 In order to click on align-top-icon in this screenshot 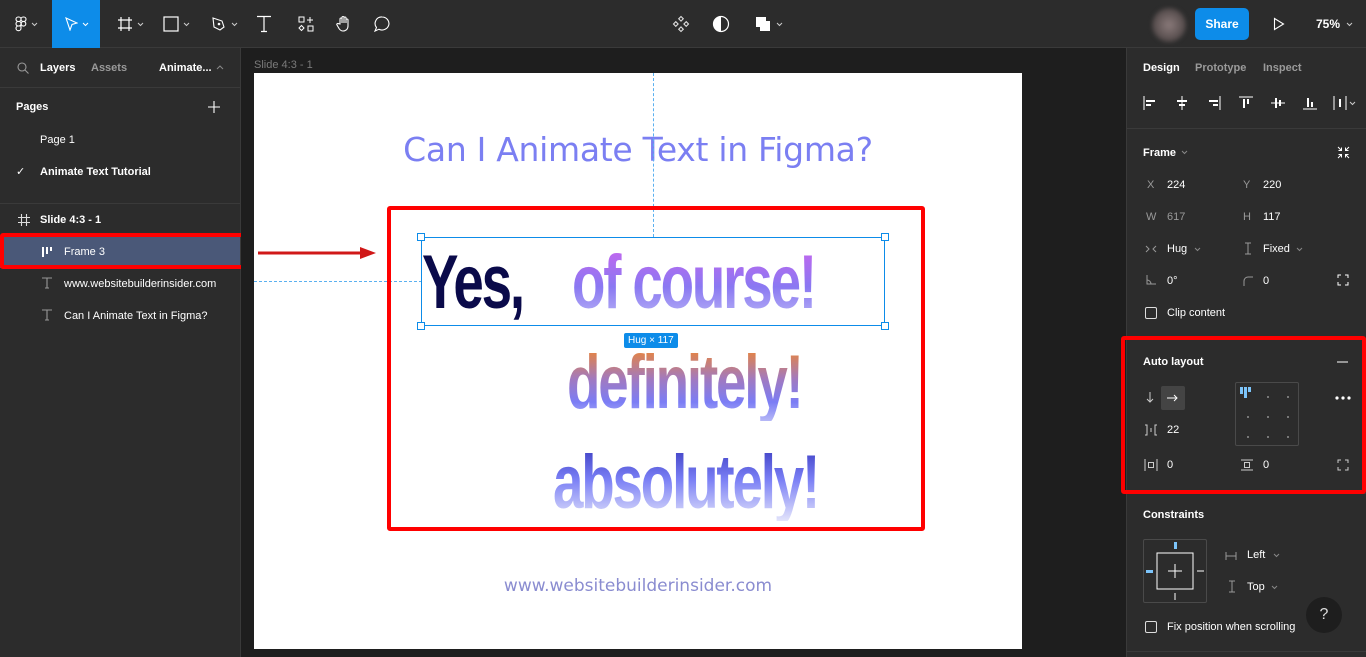, I will do `click(1246, 103)`.